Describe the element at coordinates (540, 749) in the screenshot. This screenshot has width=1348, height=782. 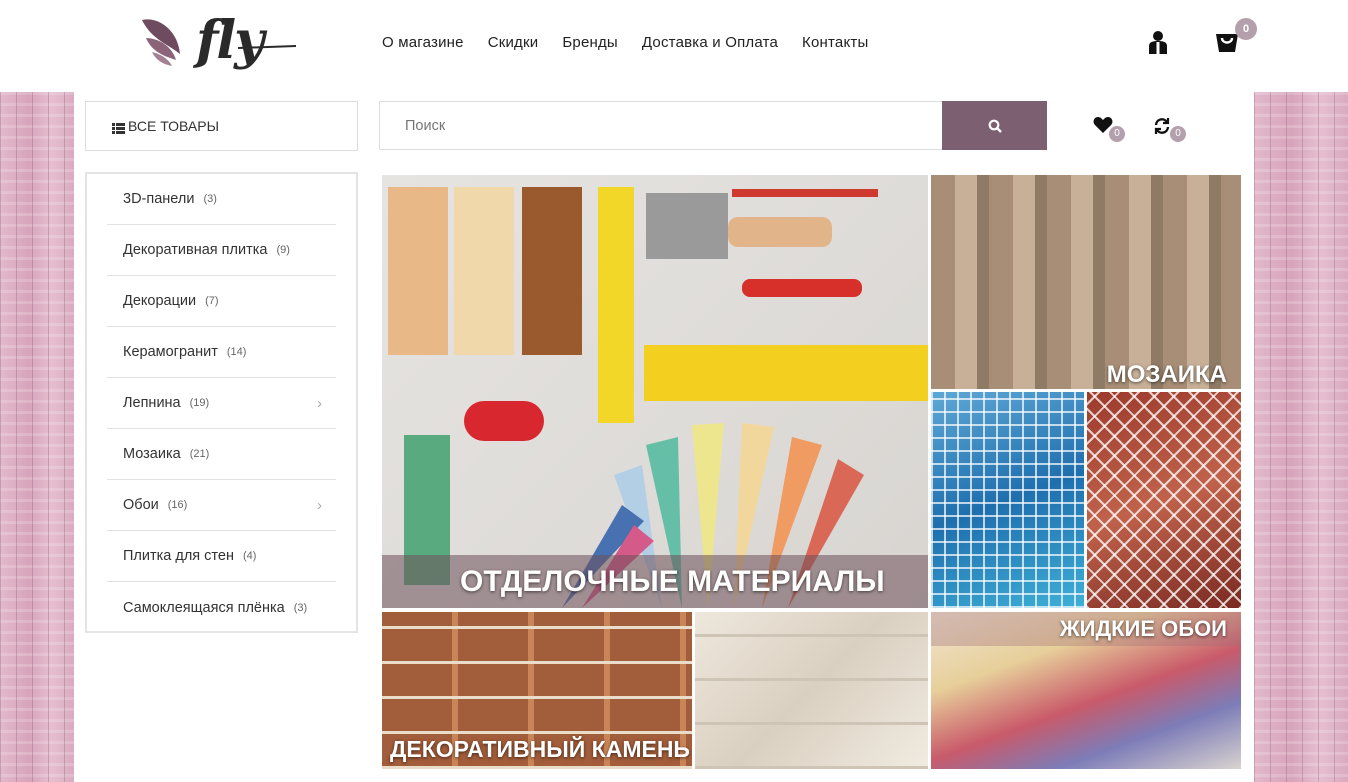
I see `banner-label: ДЕКОРАТИВНЫЙ КАМЕНЬ` at that location.